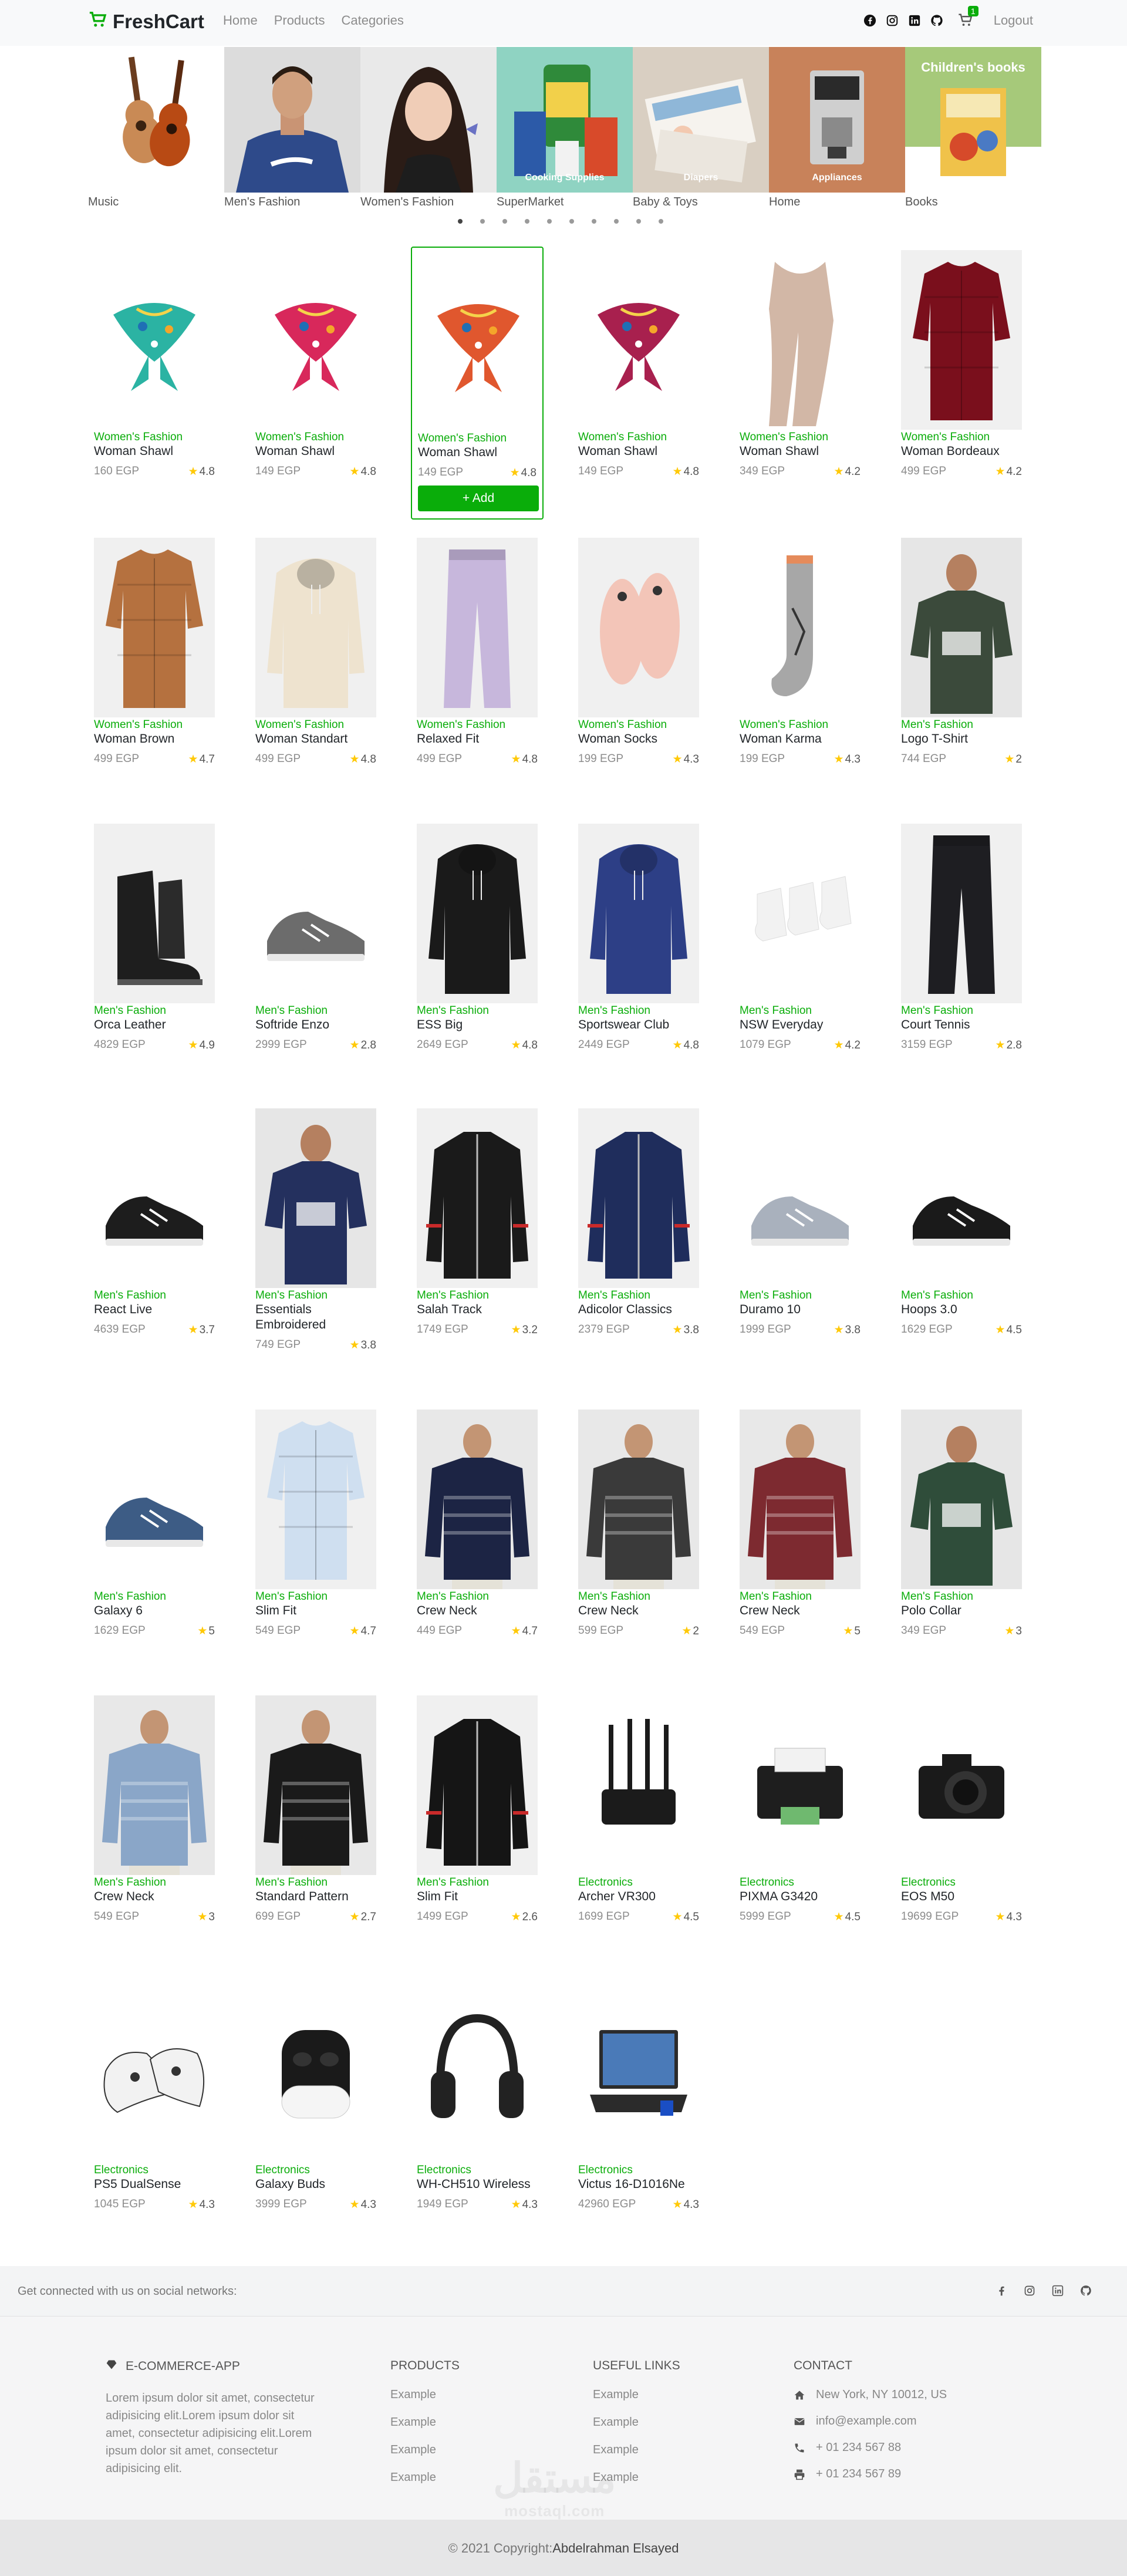 This screenshot has width=1127, height=2576. Describe the element at coordinates (801, 739) in the screenshot. I see `product-title: Woman Karma` at that location.